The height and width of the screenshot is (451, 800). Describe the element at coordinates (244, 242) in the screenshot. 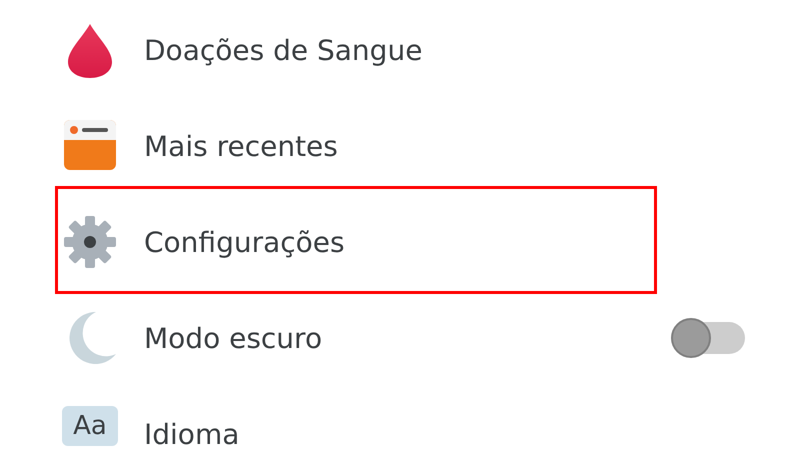

I see `menu-item-label: Configurações` at that location.